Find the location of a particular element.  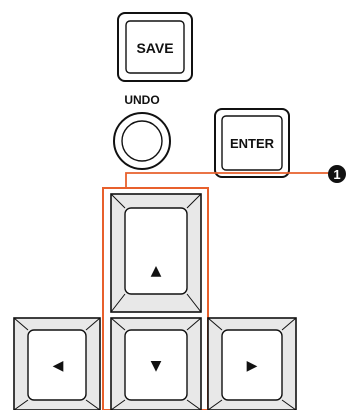

down-arrow-key: ▼ is located at coordinates (156, 363).